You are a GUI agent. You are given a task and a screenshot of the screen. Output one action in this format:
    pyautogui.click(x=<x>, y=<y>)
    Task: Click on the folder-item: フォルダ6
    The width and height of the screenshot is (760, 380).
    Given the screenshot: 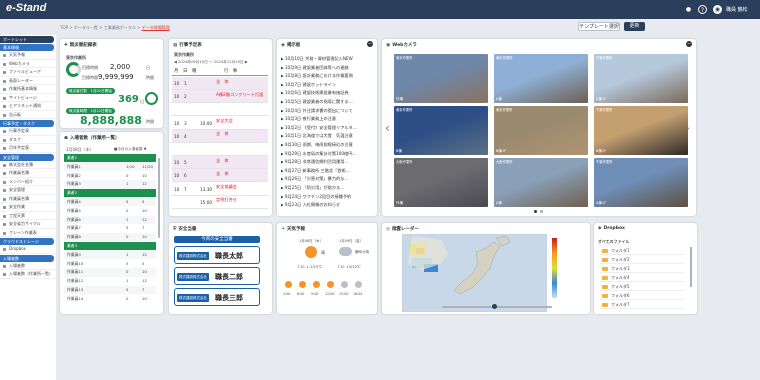 What is the action you would take?
    pyautogui.click(x=642, y=296)
    